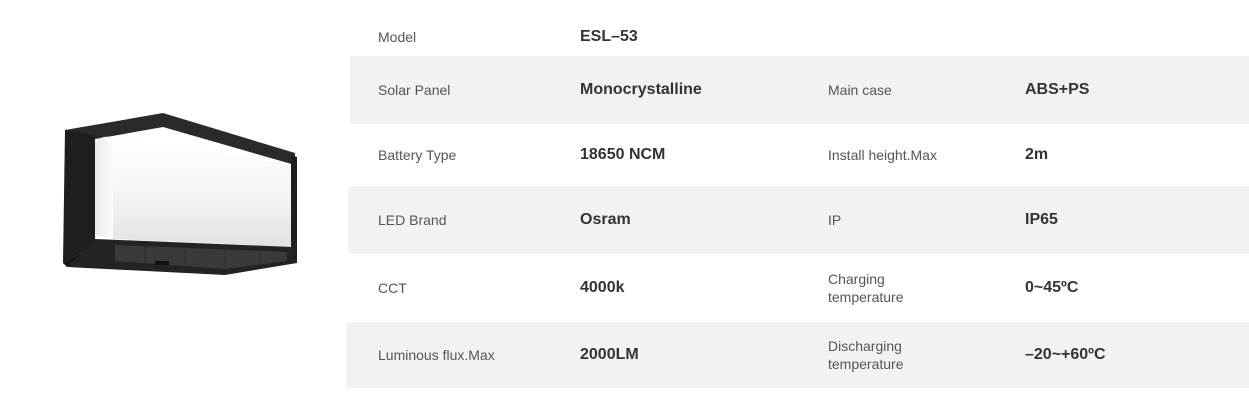 This screenshot has height=400, width=1249. I want to click on spec-value: ABS+PS, so click(1057, 89).